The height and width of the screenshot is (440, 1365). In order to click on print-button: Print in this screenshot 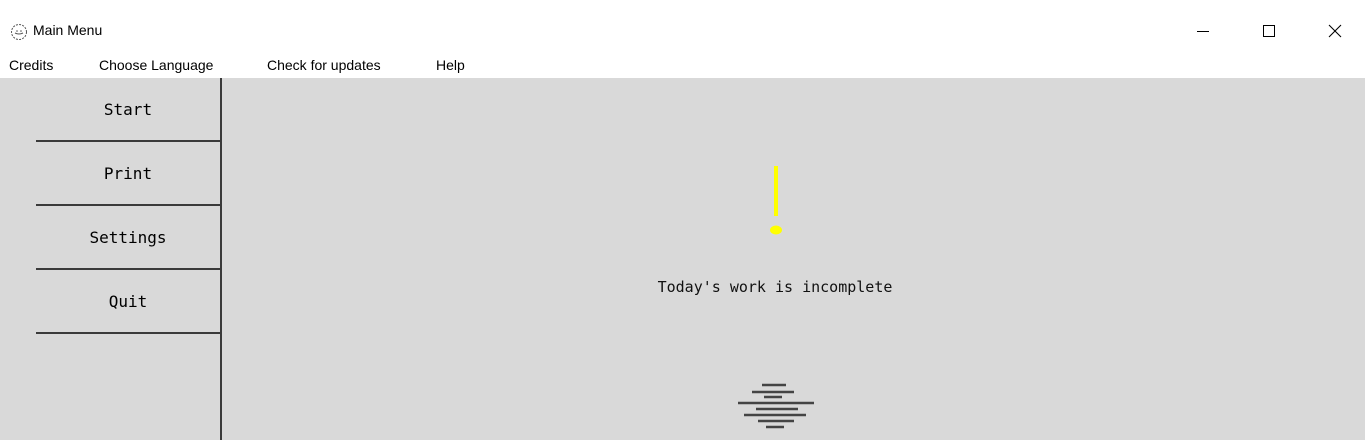, I will do `click(128, 174)`.